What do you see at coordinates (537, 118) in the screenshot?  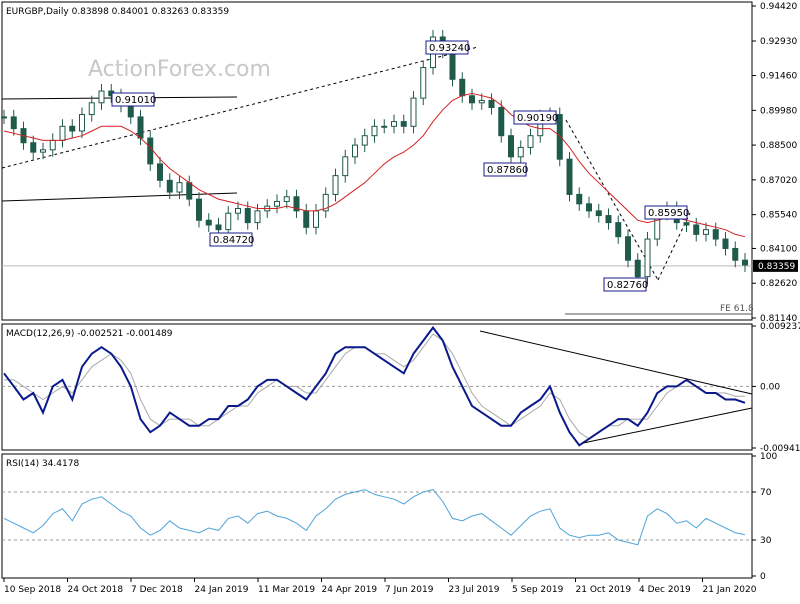 I see `price-annotation-label: 0.90190` at bounding box center [537, 118].